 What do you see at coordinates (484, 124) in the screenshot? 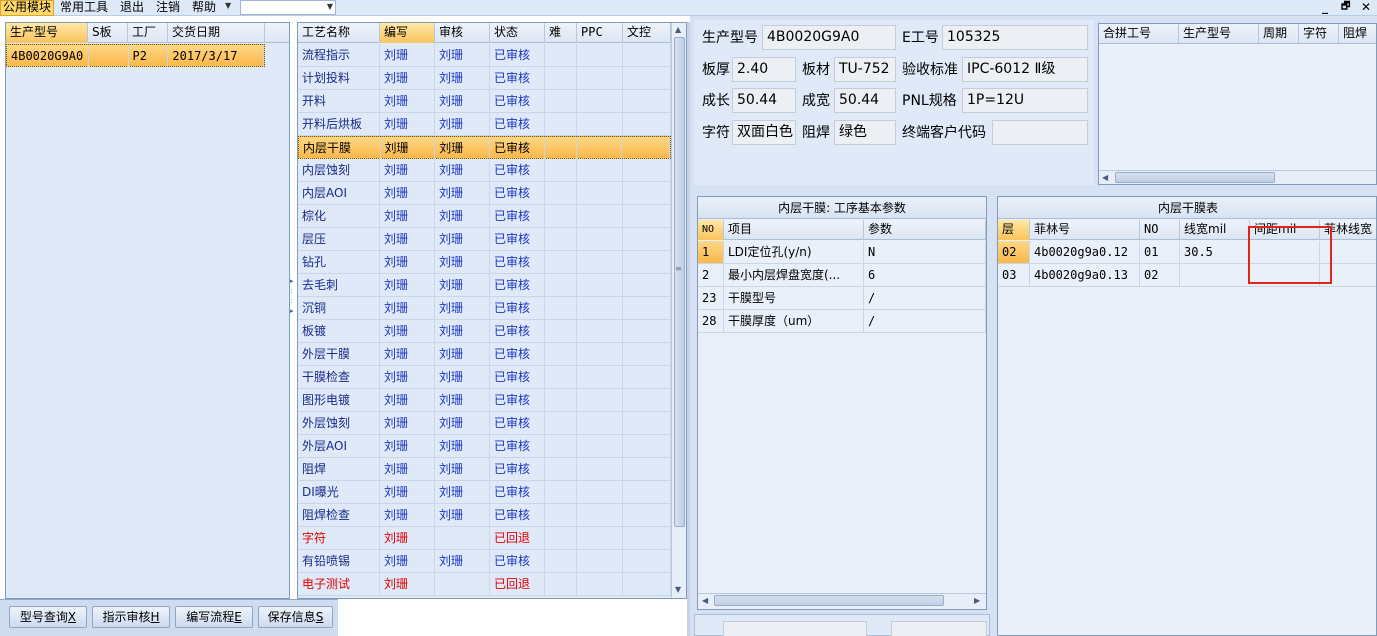
I see `table-row: 开料后烘板 刘珊 刘珊 已审核` at bounding box center [484, 124].